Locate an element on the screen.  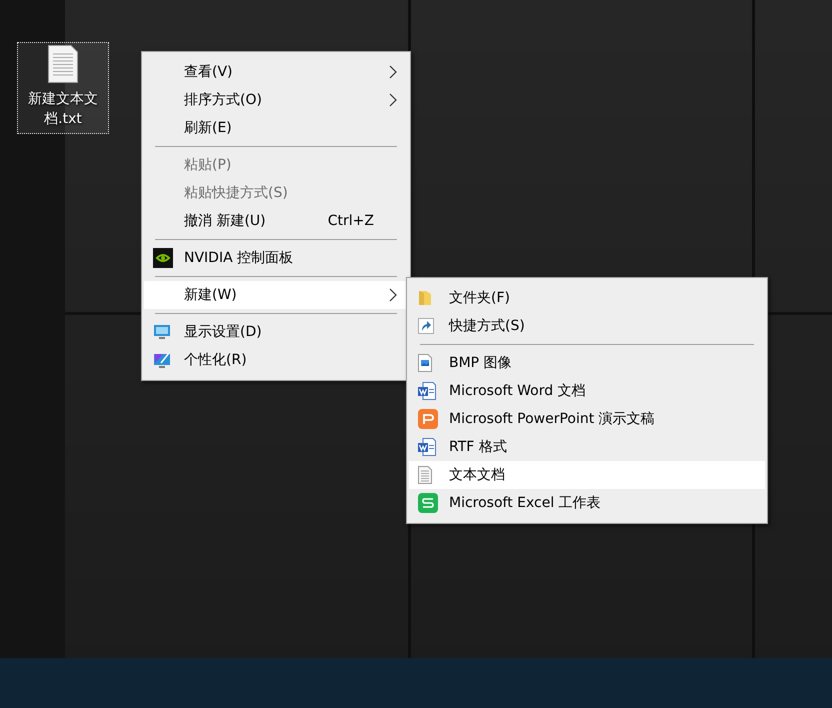
menu-item: Microsoft Word 文档 is located at coordinates (587, 391).